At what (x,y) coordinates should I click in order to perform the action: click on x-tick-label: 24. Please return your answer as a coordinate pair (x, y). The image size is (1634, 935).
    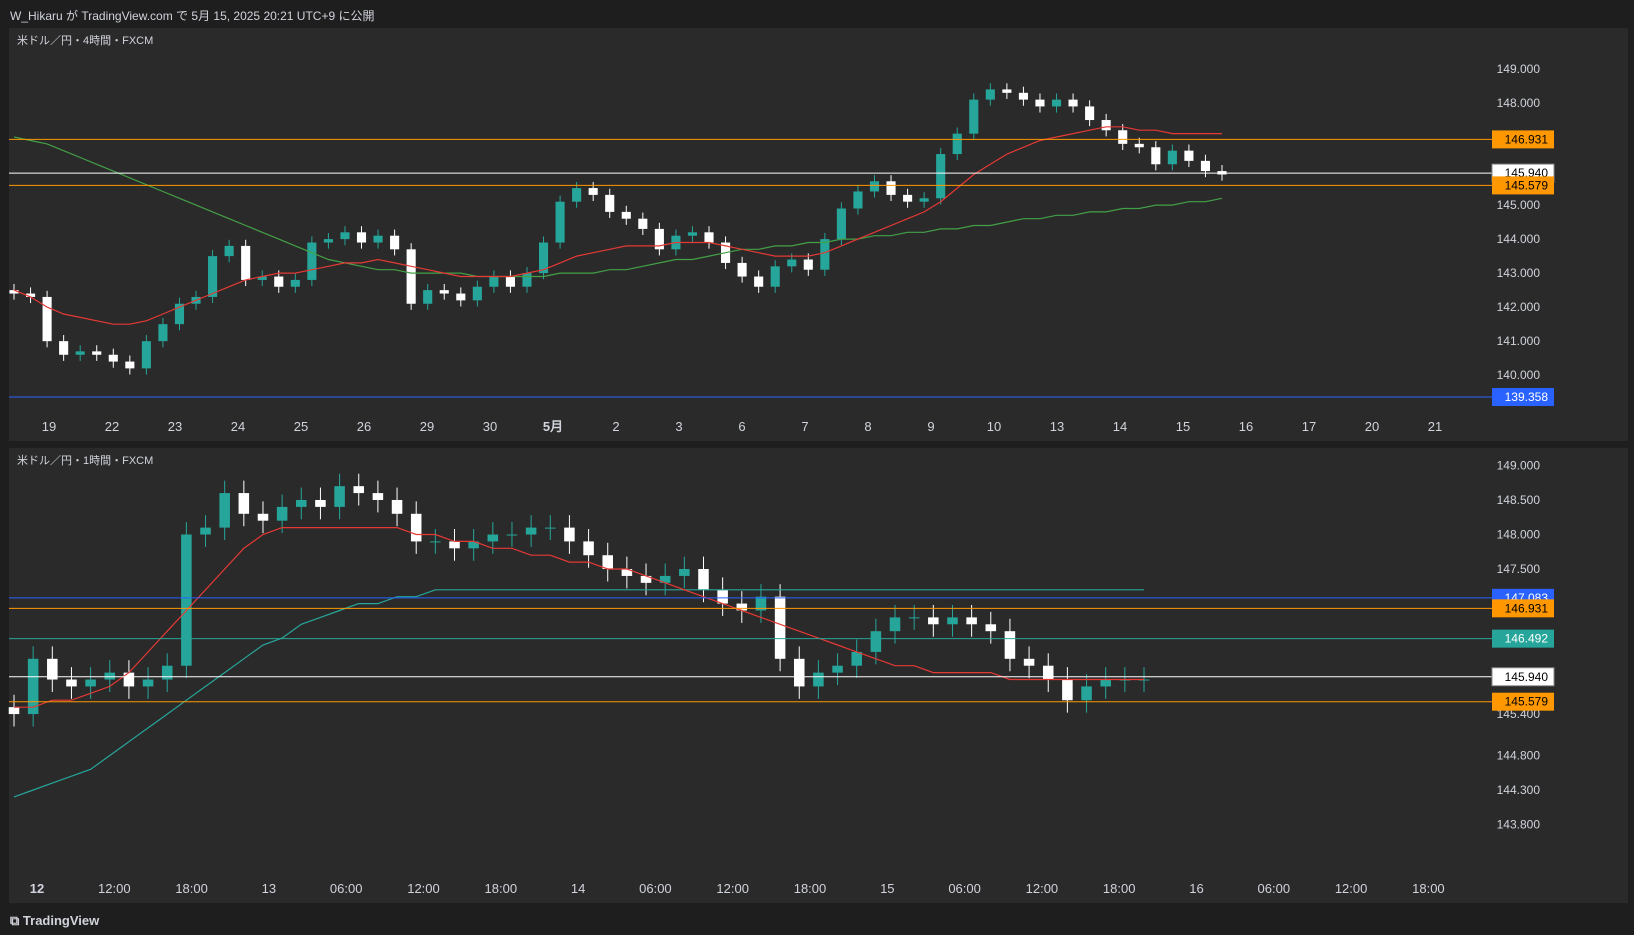
    Looking at the image, I should click on (238, 426).